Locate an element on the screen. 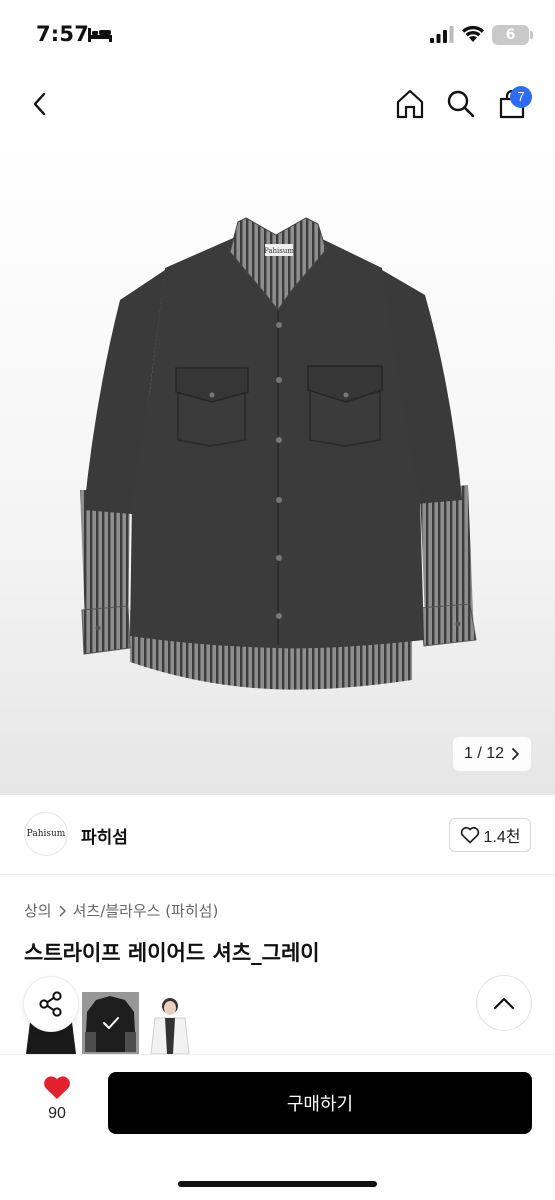  product-title: 스트라이프 레이어드 셔츠_그레이 is located at coordinates (172, 953).